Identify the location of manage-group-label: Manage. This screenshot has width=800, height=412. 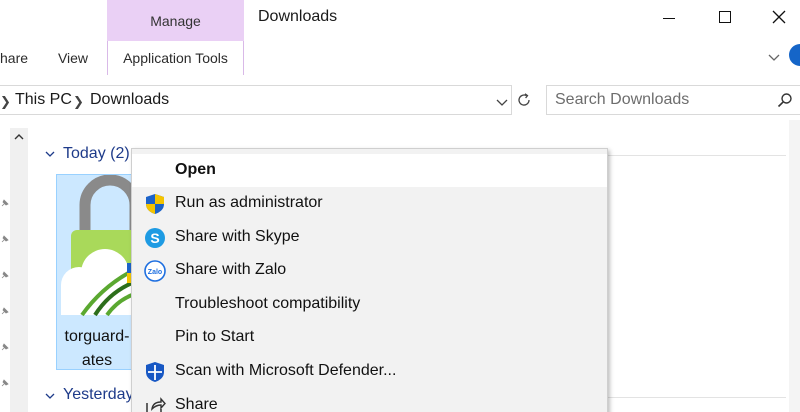
(175, 20).